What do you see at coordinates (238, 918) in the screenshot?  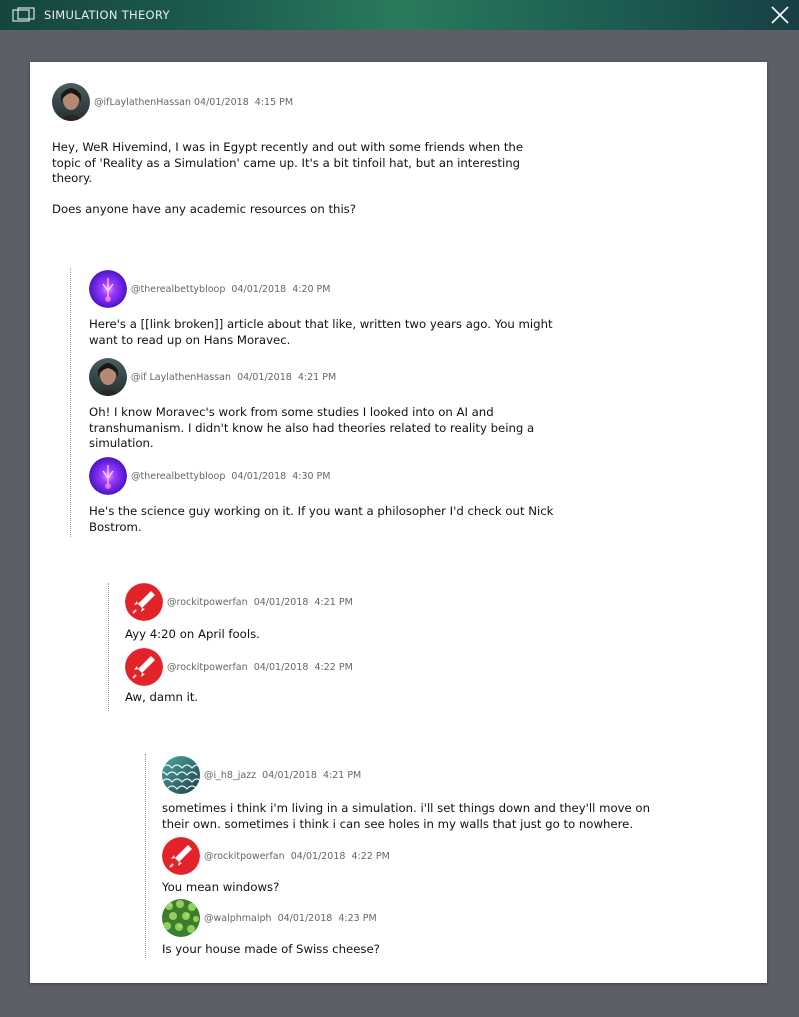 I see `author-handle: @walphmalph` at bounding box center [238, 918].